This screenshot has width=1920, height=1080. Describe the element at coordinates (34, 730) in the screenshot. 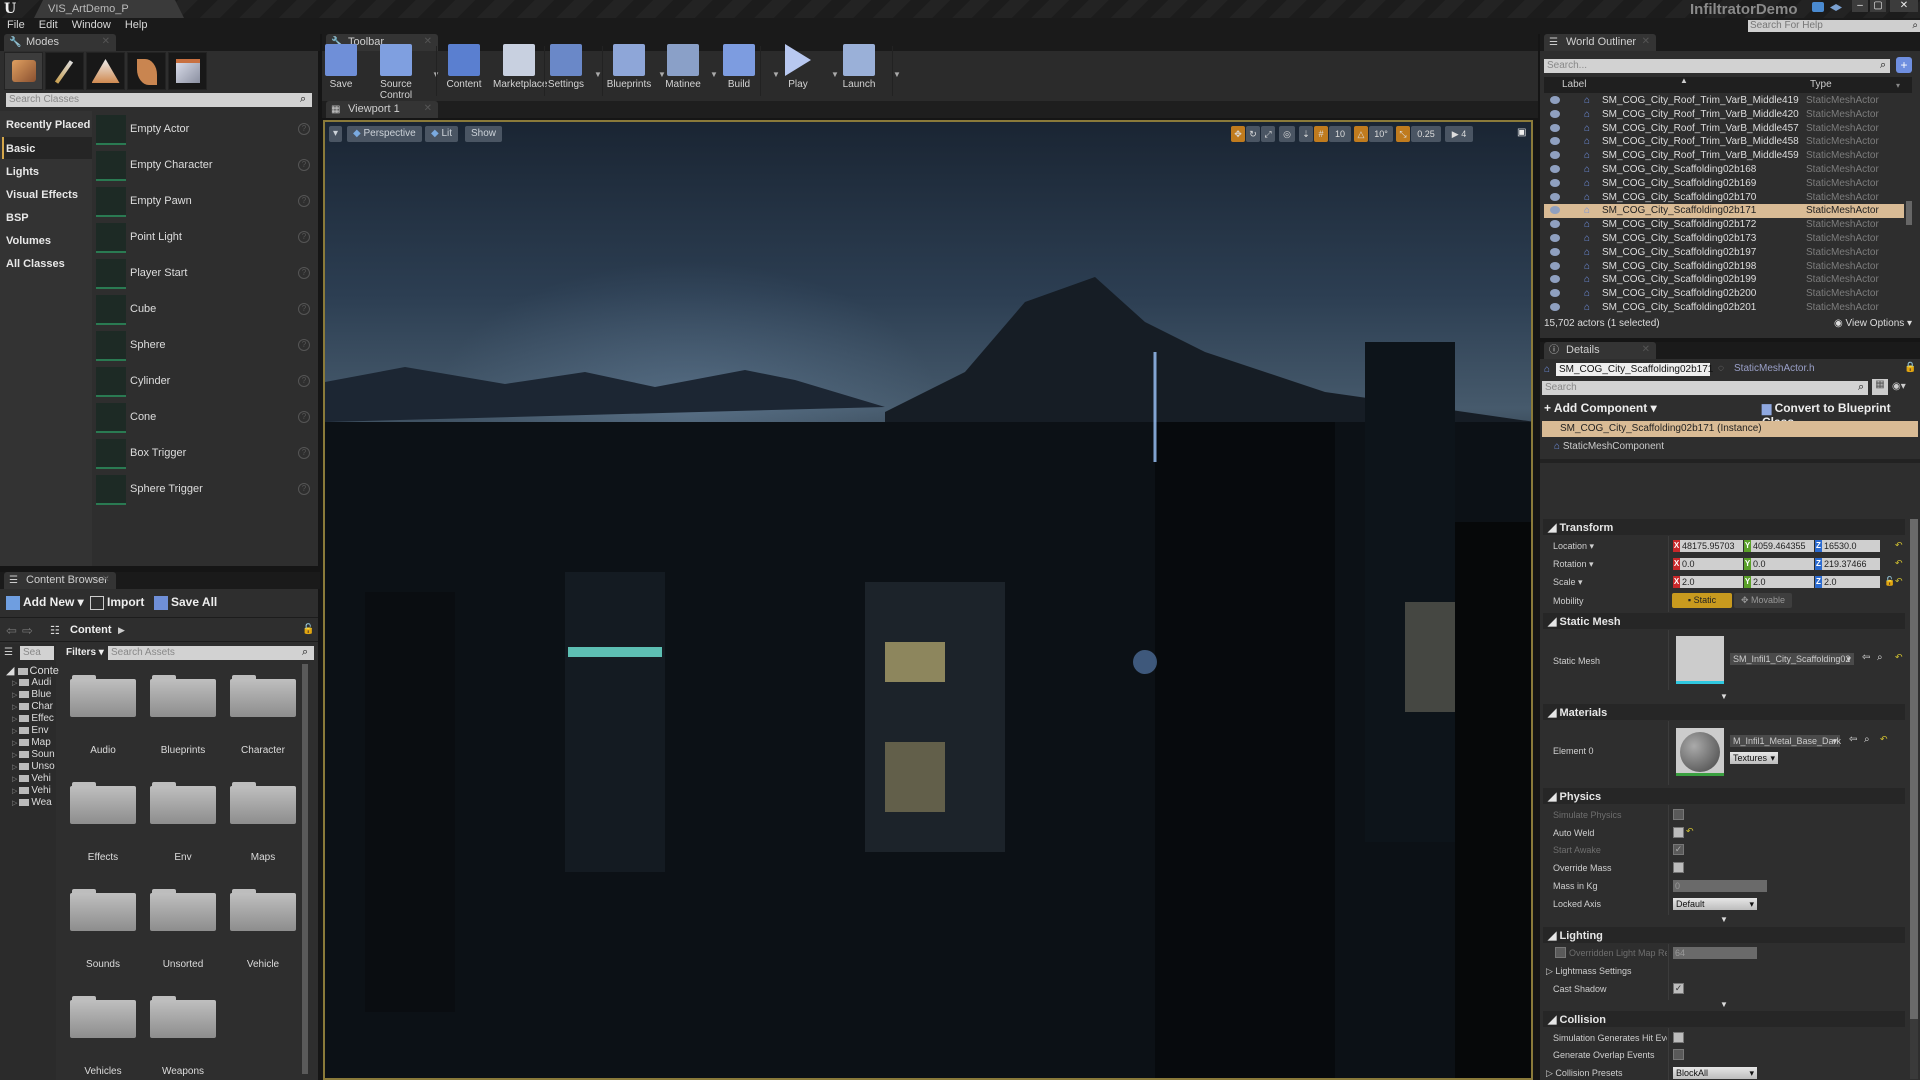

I see `tree-item: Env` at that location.